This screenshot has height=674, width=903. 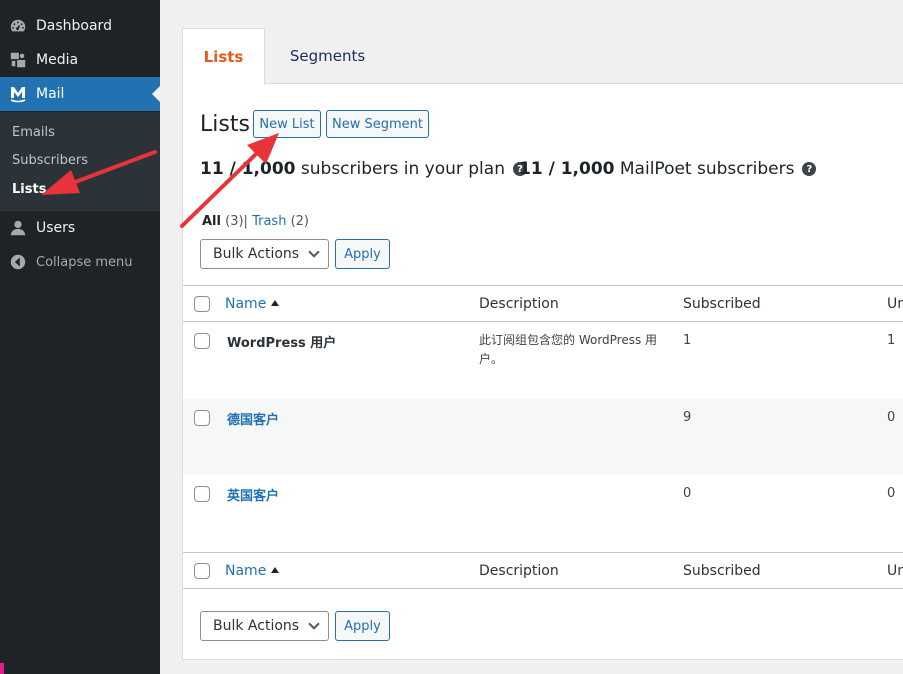 What do you see at coordinates (299, 221) in the screenshot?
I see `filter-trash-count: (2)` at bounding box center [299, 221].